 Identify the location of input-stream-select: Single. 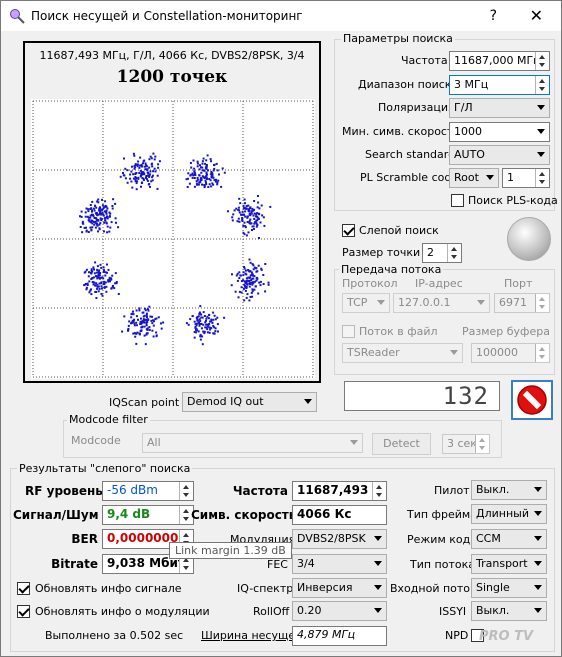
(509, 588).